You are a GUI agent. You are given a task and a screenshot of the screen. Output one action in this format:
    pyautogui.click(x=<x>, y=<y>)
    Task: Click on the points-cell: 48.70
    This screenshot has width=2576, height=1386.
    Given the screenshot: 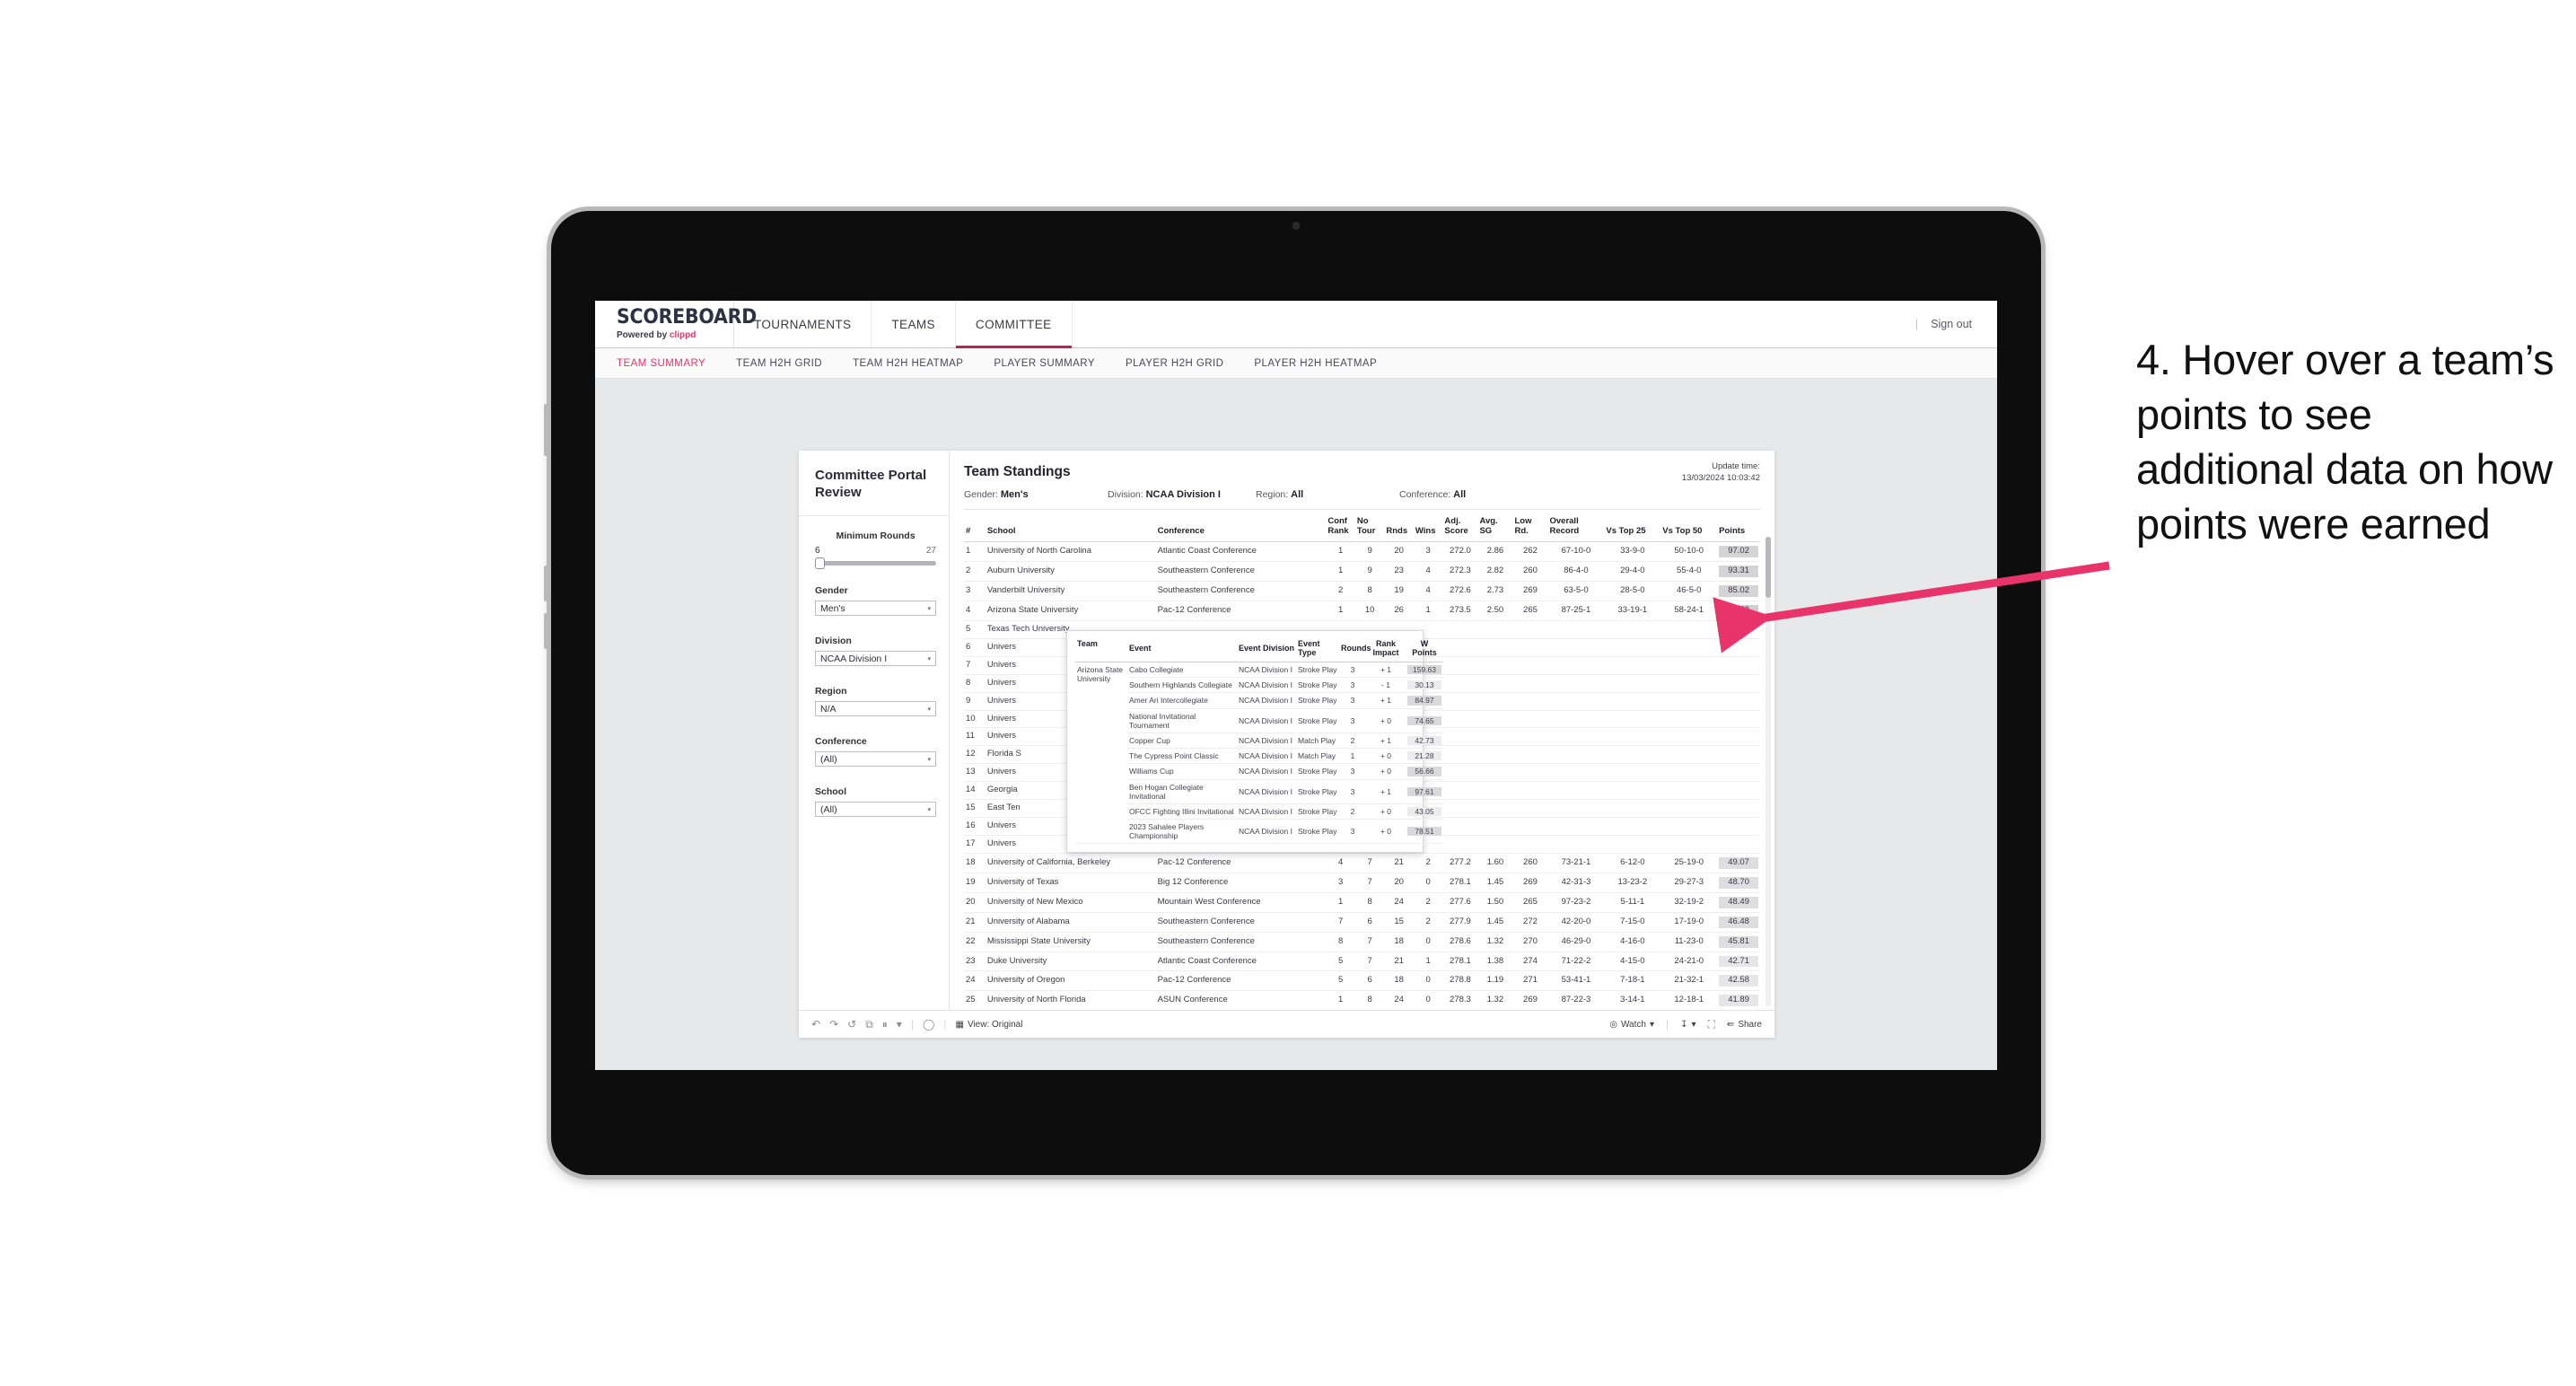 What is the action you would take?
    pyautogui.click(x=1738, y=883)
    